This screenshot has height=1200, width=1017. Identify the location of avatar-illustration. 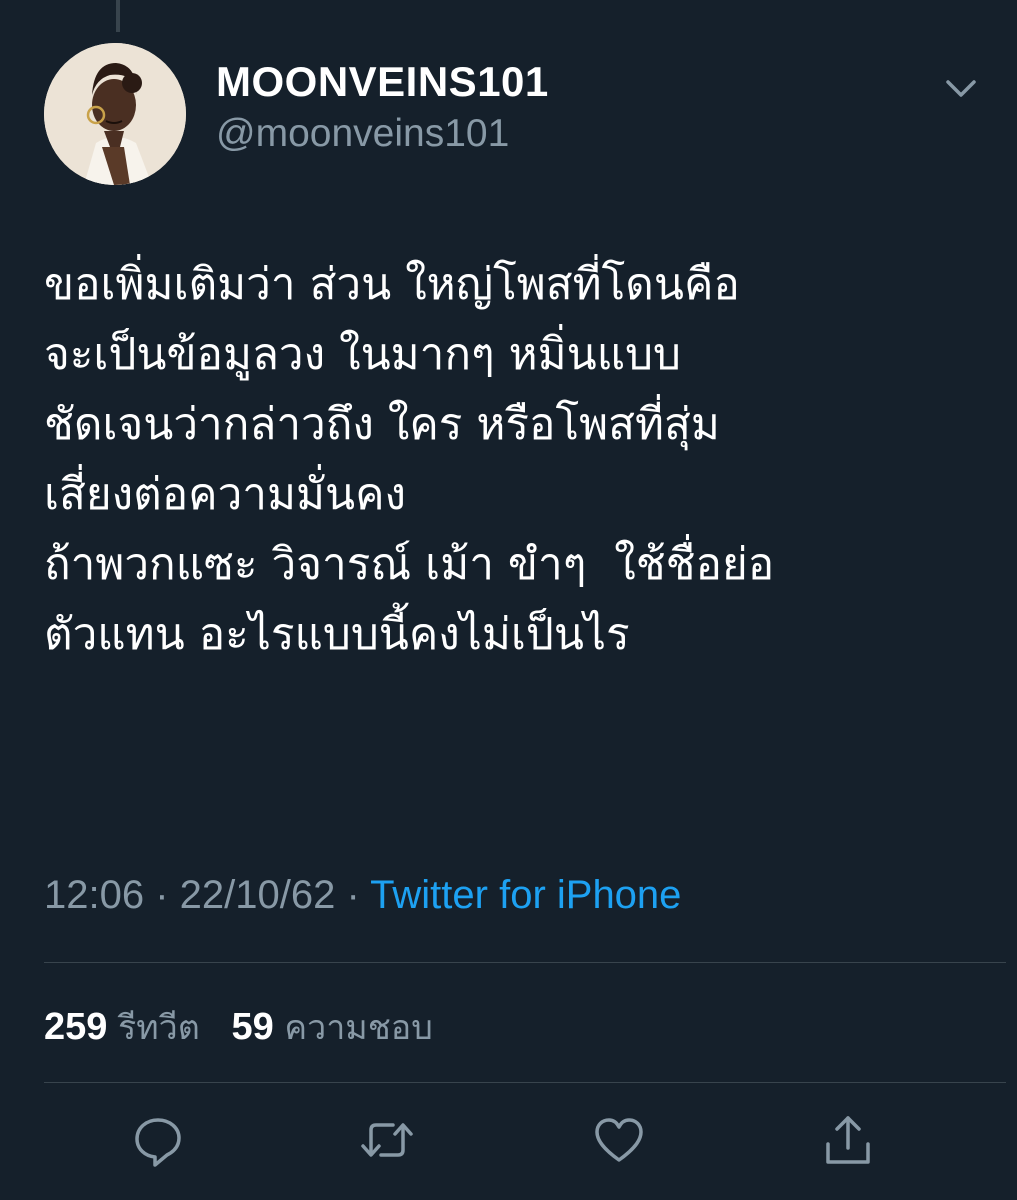
(115, 114).